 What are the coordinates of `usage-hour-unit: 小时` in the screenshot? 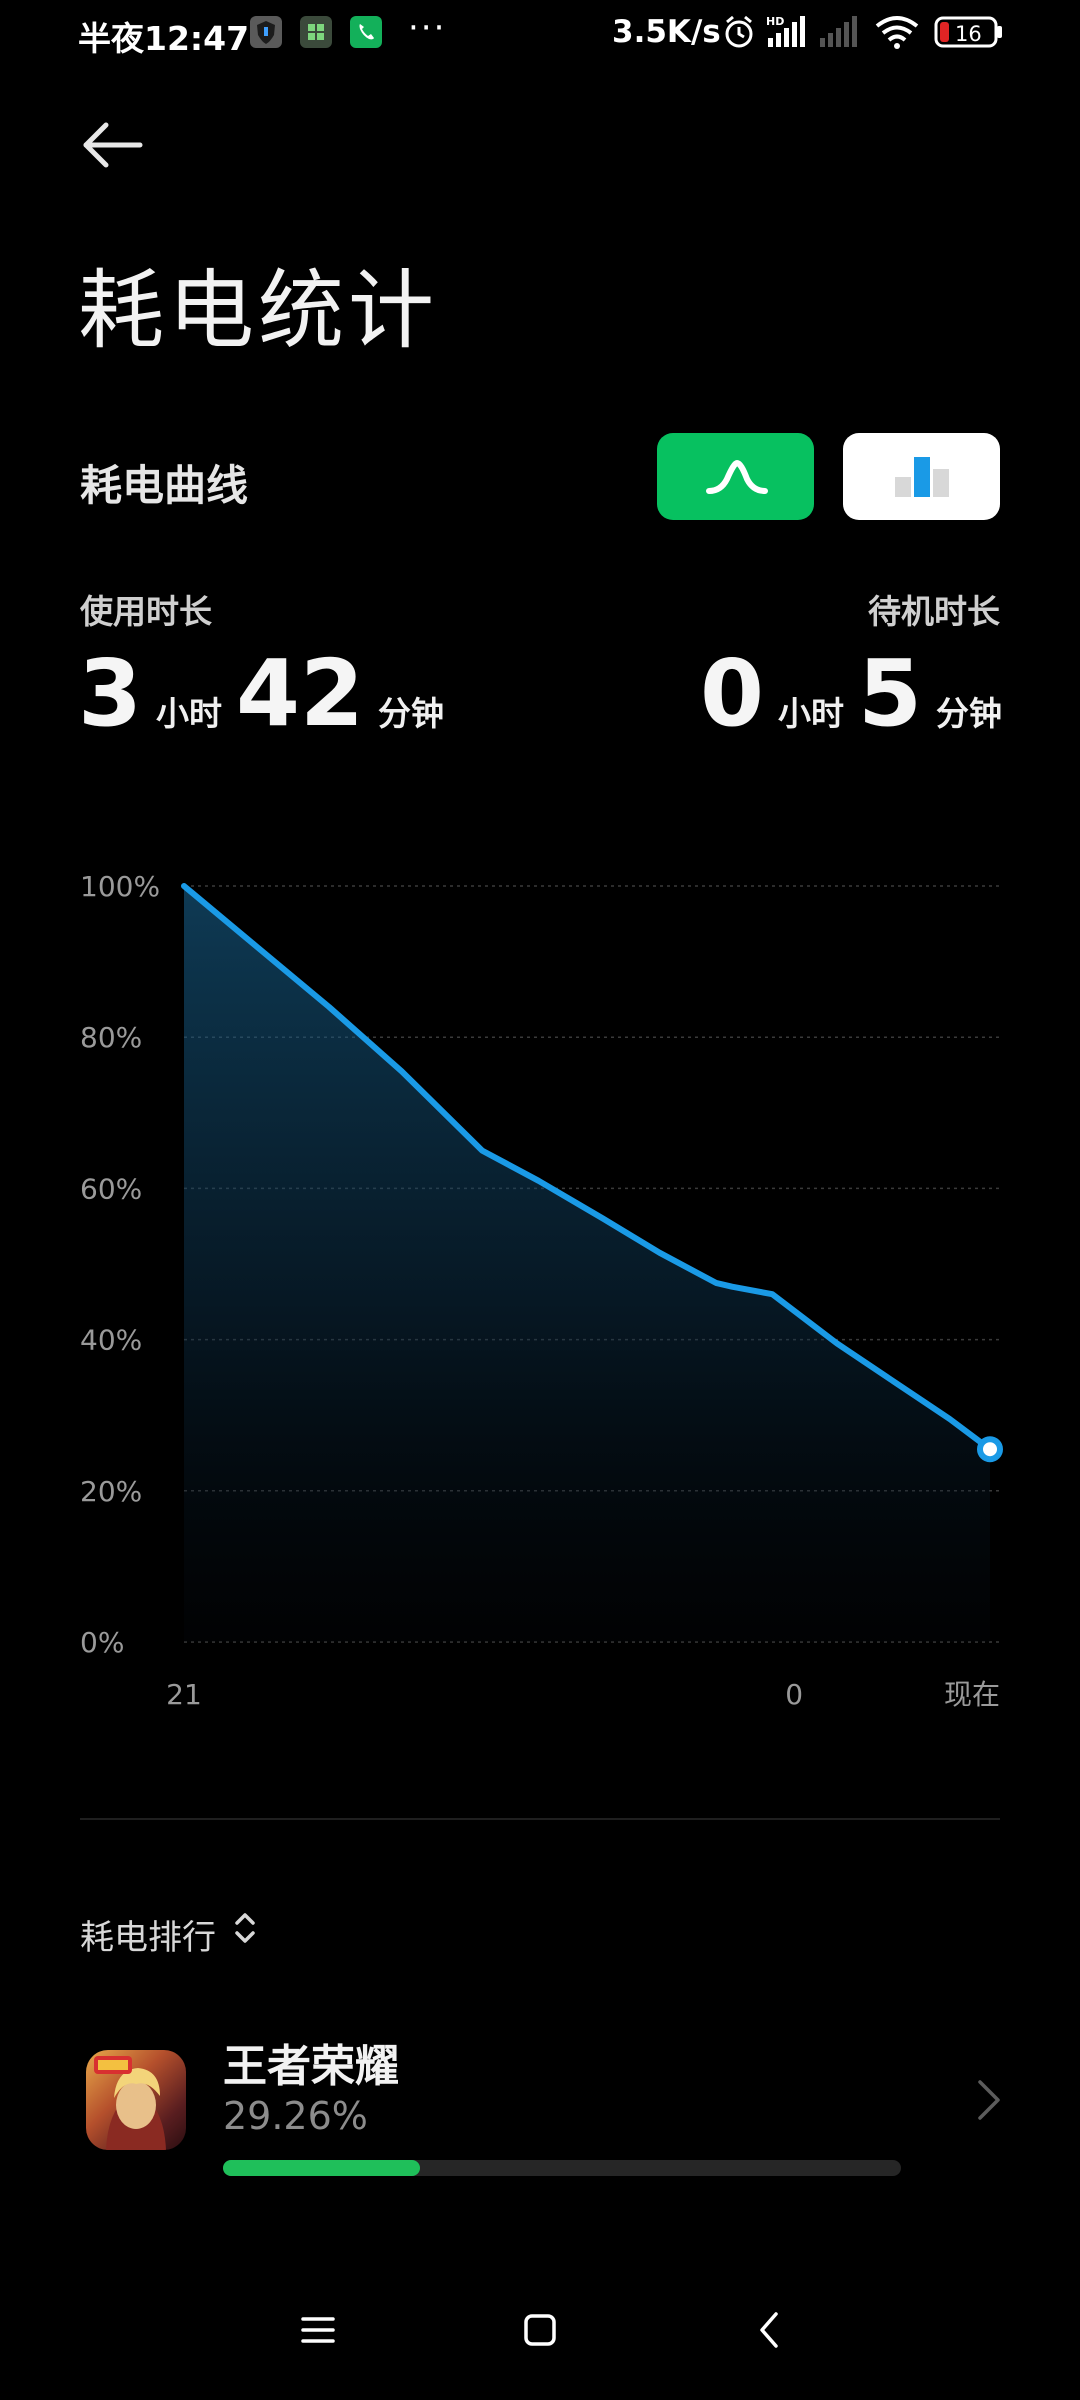 It's located at (189, 713).